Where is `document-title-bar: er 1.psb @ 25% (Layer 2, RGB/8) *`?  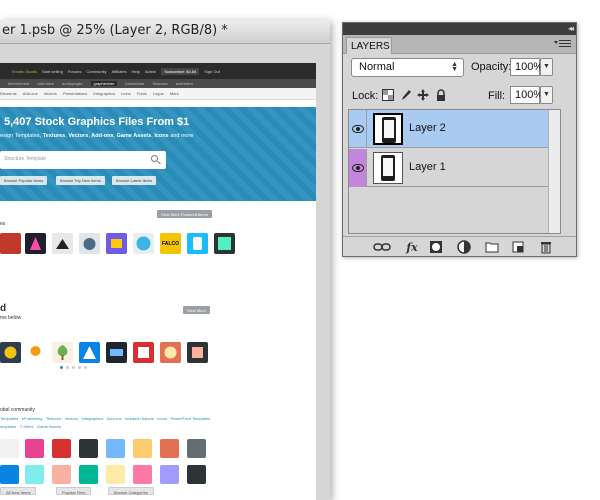 document-title-bar: er 1.psb @ 25% (Layer 2, RGB/8) * is located at coordinates (165, 32).